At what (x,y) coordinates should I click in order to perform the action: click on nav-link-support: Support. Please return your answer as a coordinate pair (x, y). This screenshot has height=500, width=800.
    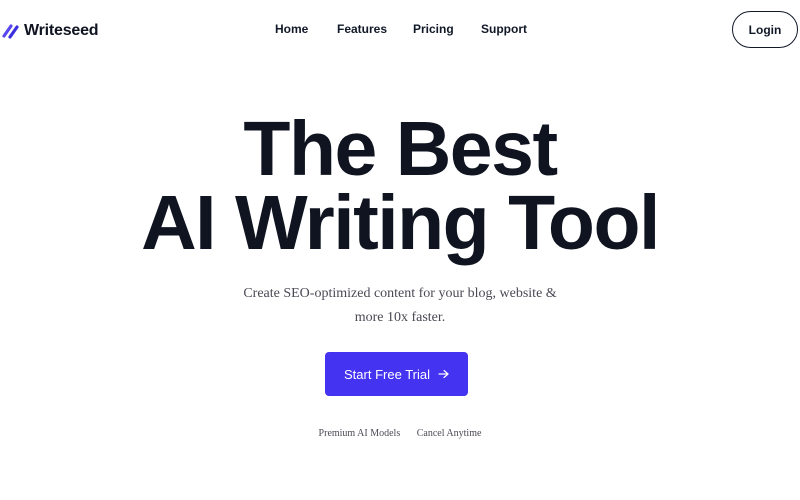
    Looking at the image, I should click on (504, 29).